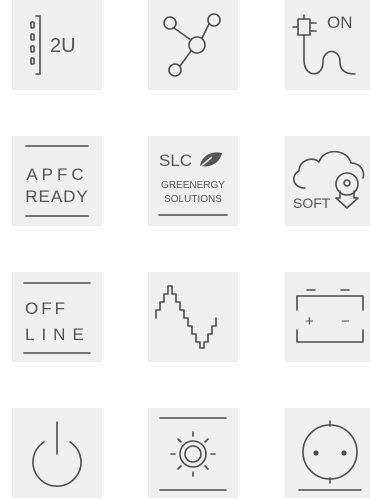 The image size is (370, 499). I want to click on apfc-ready-icon: APFC READY, so click(57, 181).